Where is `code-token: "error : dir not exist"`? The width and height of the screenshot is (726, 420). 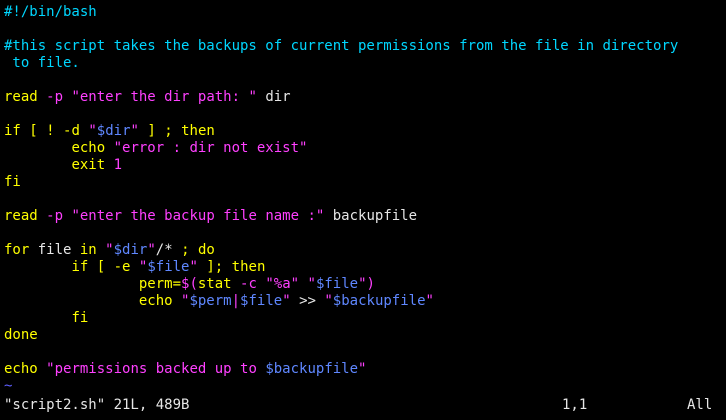 code-token: "error : dir not exist" is located at coordinates (210, 148).